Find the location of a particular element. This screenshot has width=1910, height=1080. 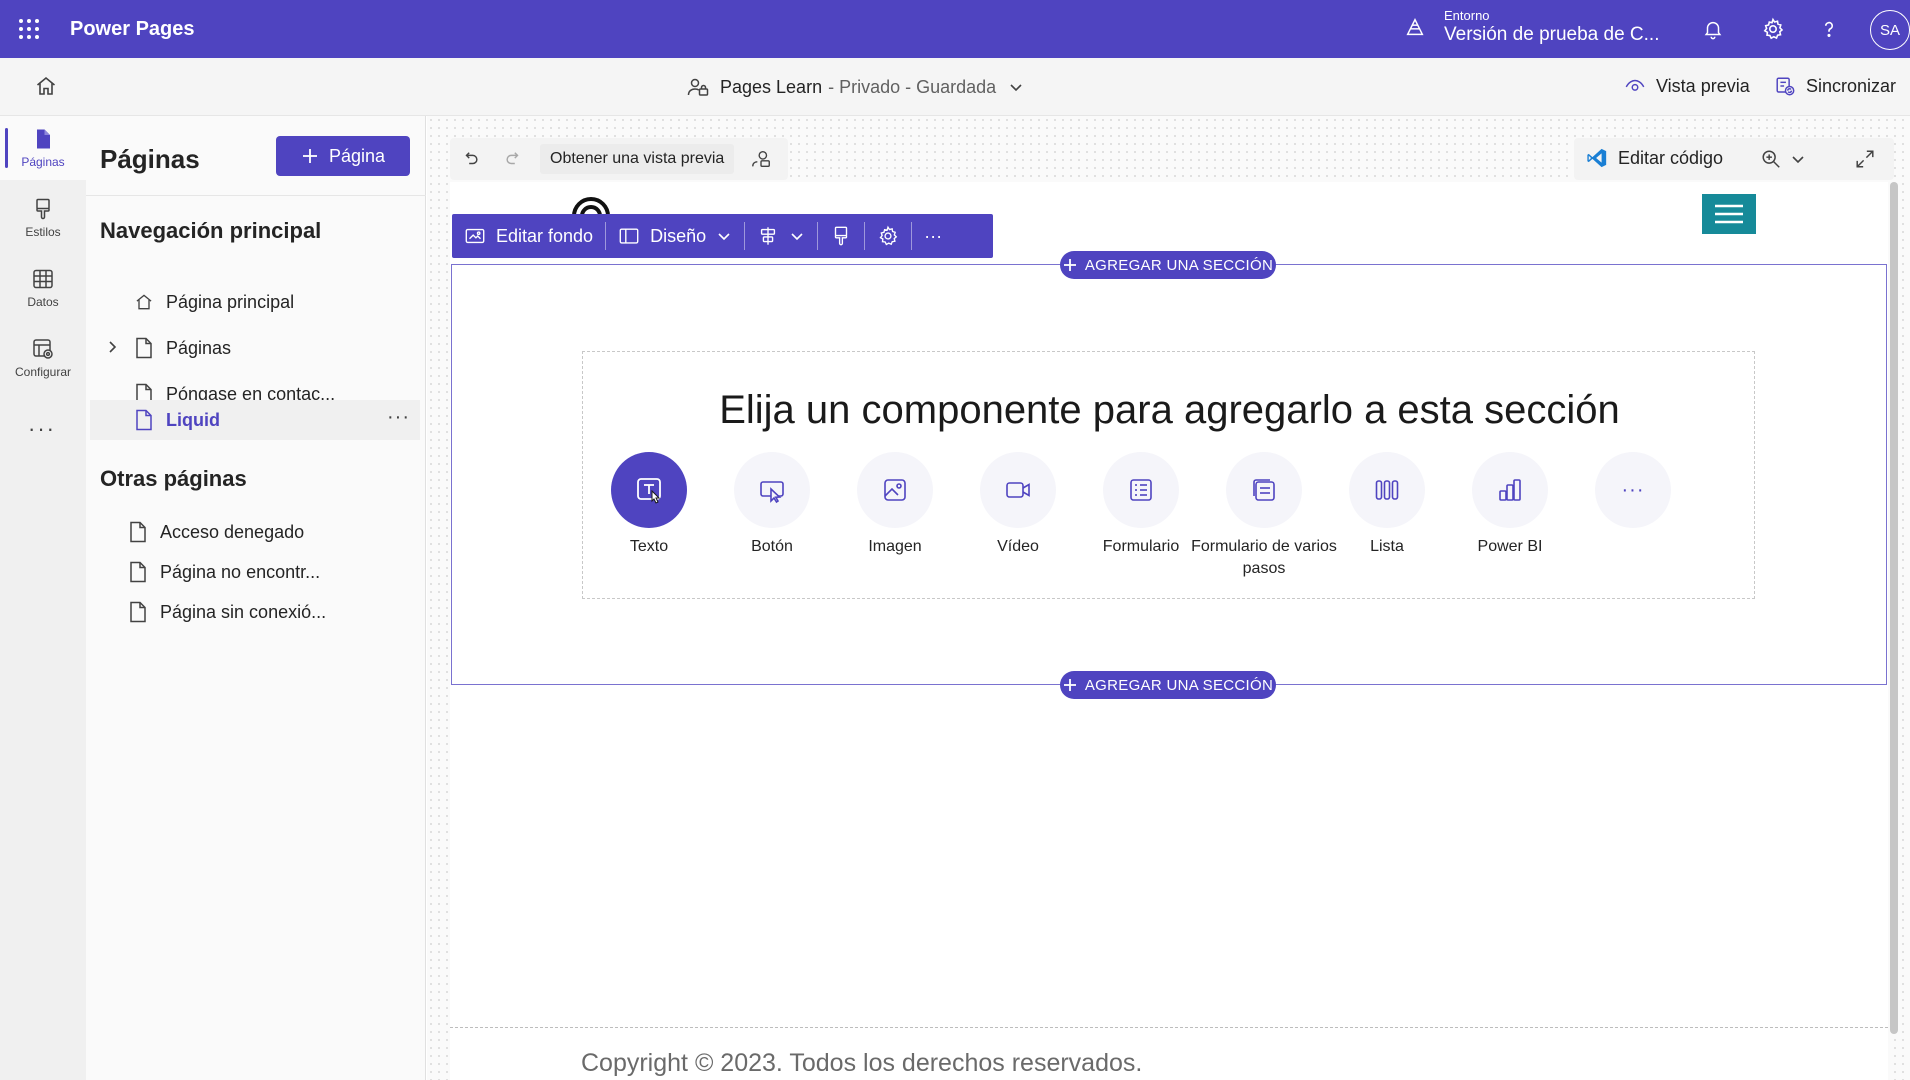

style-button is located at coordinates (841, 236).